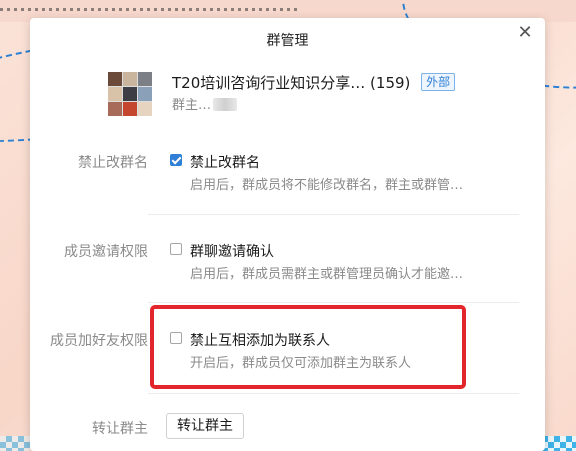 Image resolution: width=576 pixels, height=451 pixels. Describe the element at coordinates (525, 33) in the screenshot. I see `close-icon: ✕` at that location.